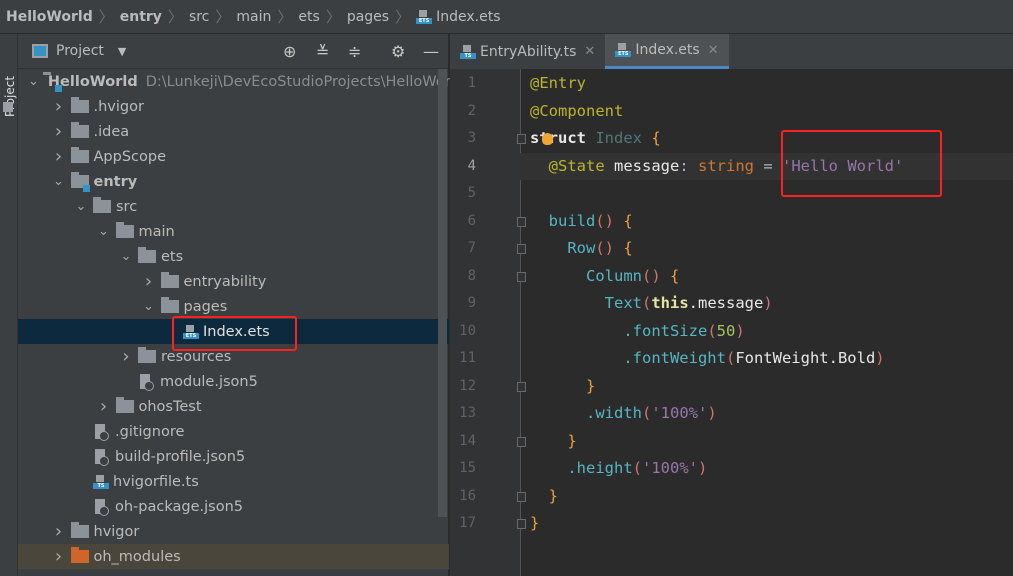 This screenshot has width=1013, height=576. Describe the element at coordinates (581, 468) in the screenshot. I see `code-token: .height` at that location.